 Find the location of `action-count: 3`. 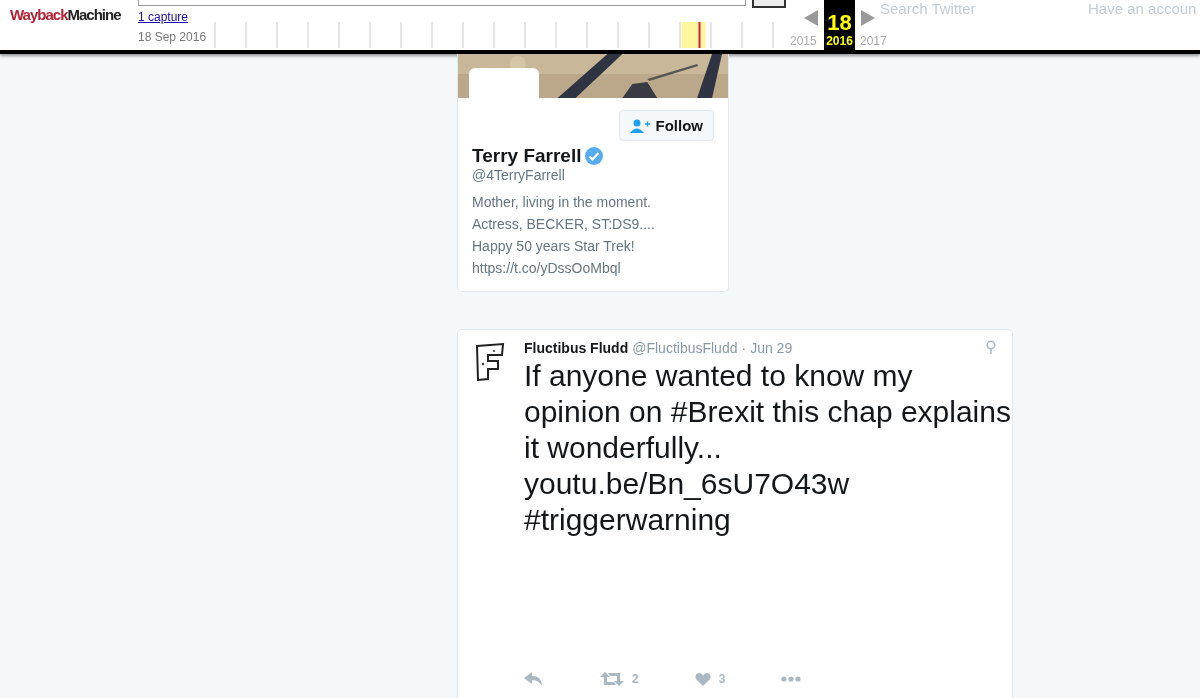

action-count: 3 is located at coordinates (722, 679).